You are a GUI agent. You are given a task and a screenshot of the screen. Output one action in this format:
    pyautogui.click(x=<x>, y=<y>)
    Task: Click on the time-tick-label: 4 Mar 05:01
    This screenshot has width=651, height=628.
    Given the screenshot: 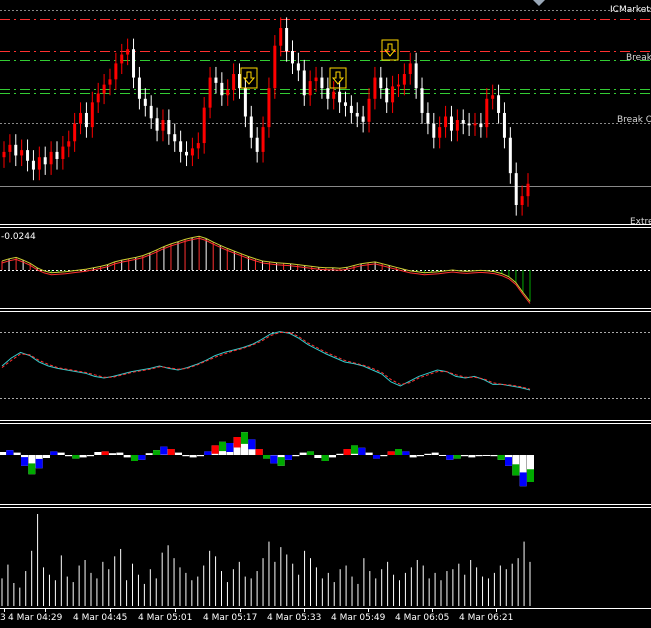 What is the action you would take?
    pyautogui.click(x=165, y=618)
    